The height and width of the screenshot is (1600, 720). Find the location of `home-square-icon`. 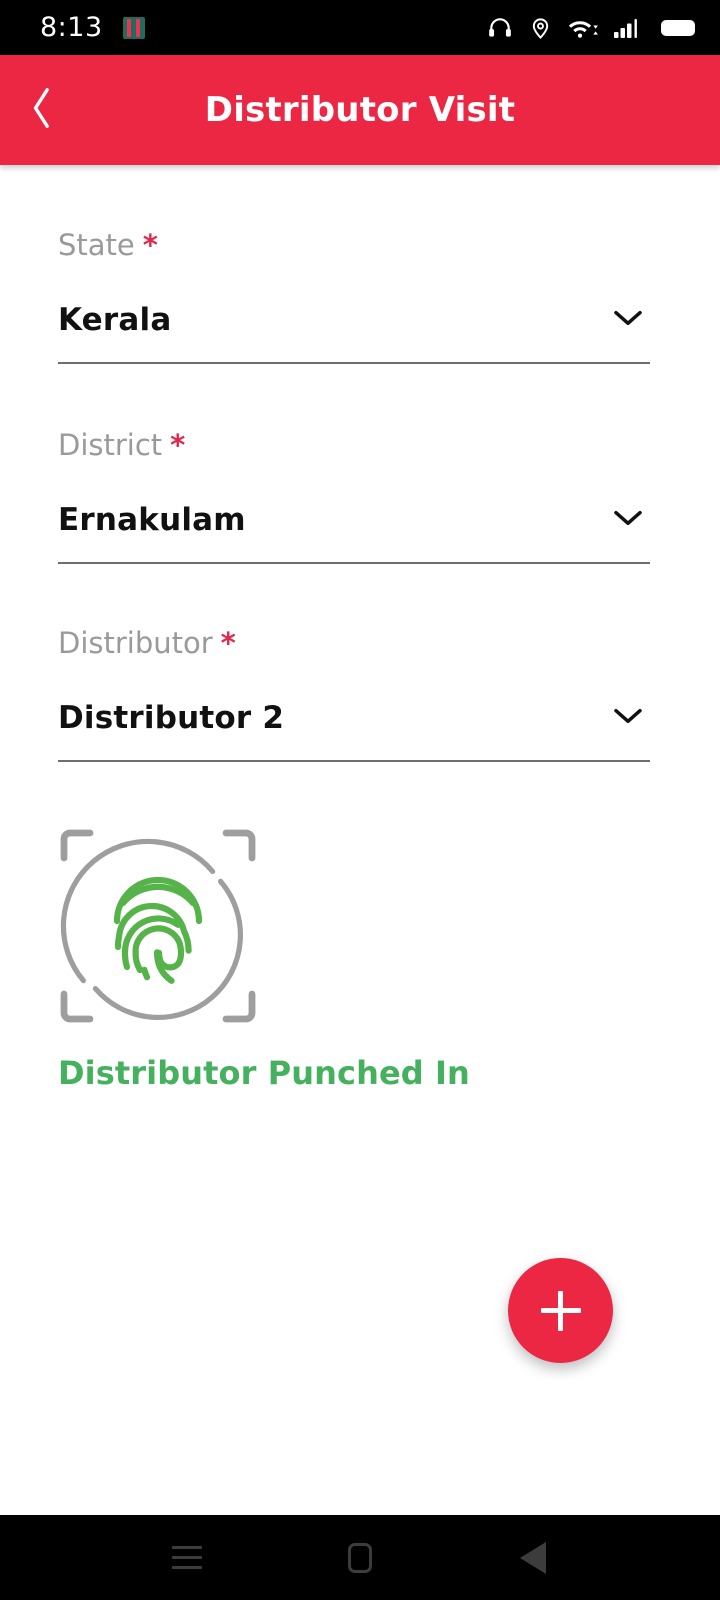

home-square-icon is located at coordinates (359, 1557).